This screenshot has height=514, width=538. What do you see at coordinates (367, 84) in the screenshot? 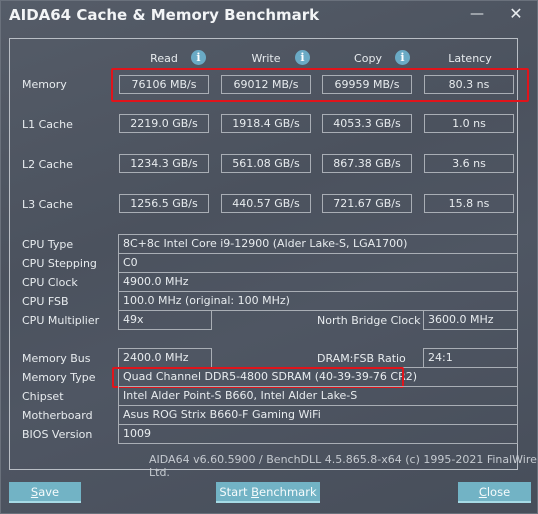
I see `memory-copy-value: 69959 MB/s` at bounding box center [367, 84].